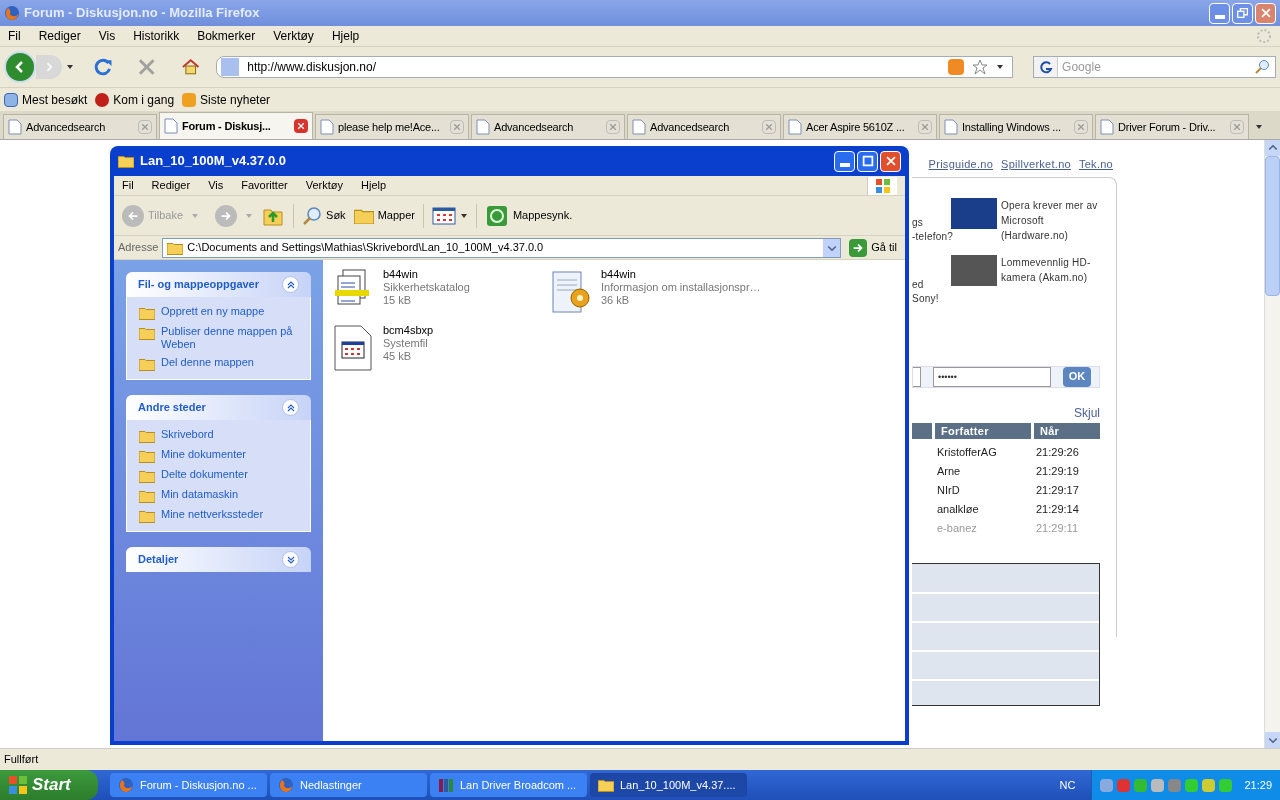 Image resolution: width=1280 pixels, height=800 pixels. What do you see at coordinates (844, 161) in the screenshot?
I see `minimize-button` at bounding box center [844, 161].